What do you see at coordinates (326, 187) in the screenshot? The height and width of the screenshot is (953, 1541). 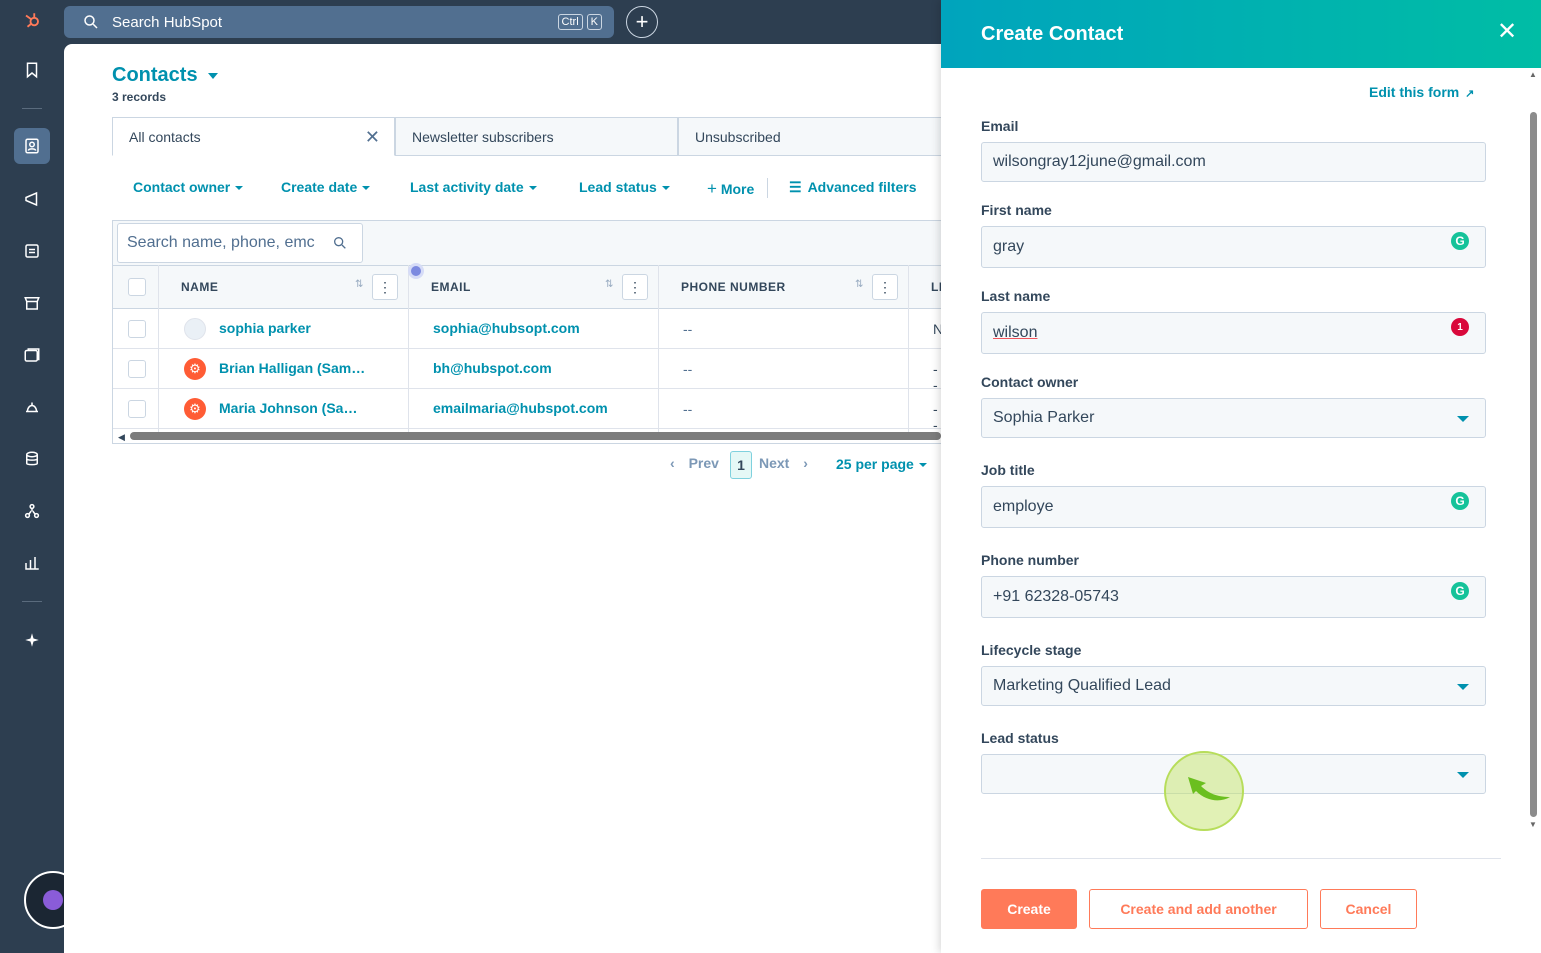 I see `filter-create-date: Create date` at bounding box center [326, 187].